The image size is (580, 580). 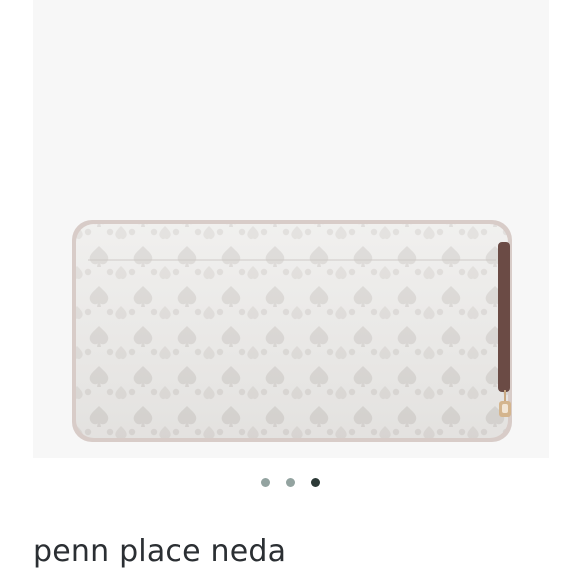 What do you see at coordinates (315, 482) in the screenshot?
I see `carousel-dot-3-active` at bounding box center [315, 482].